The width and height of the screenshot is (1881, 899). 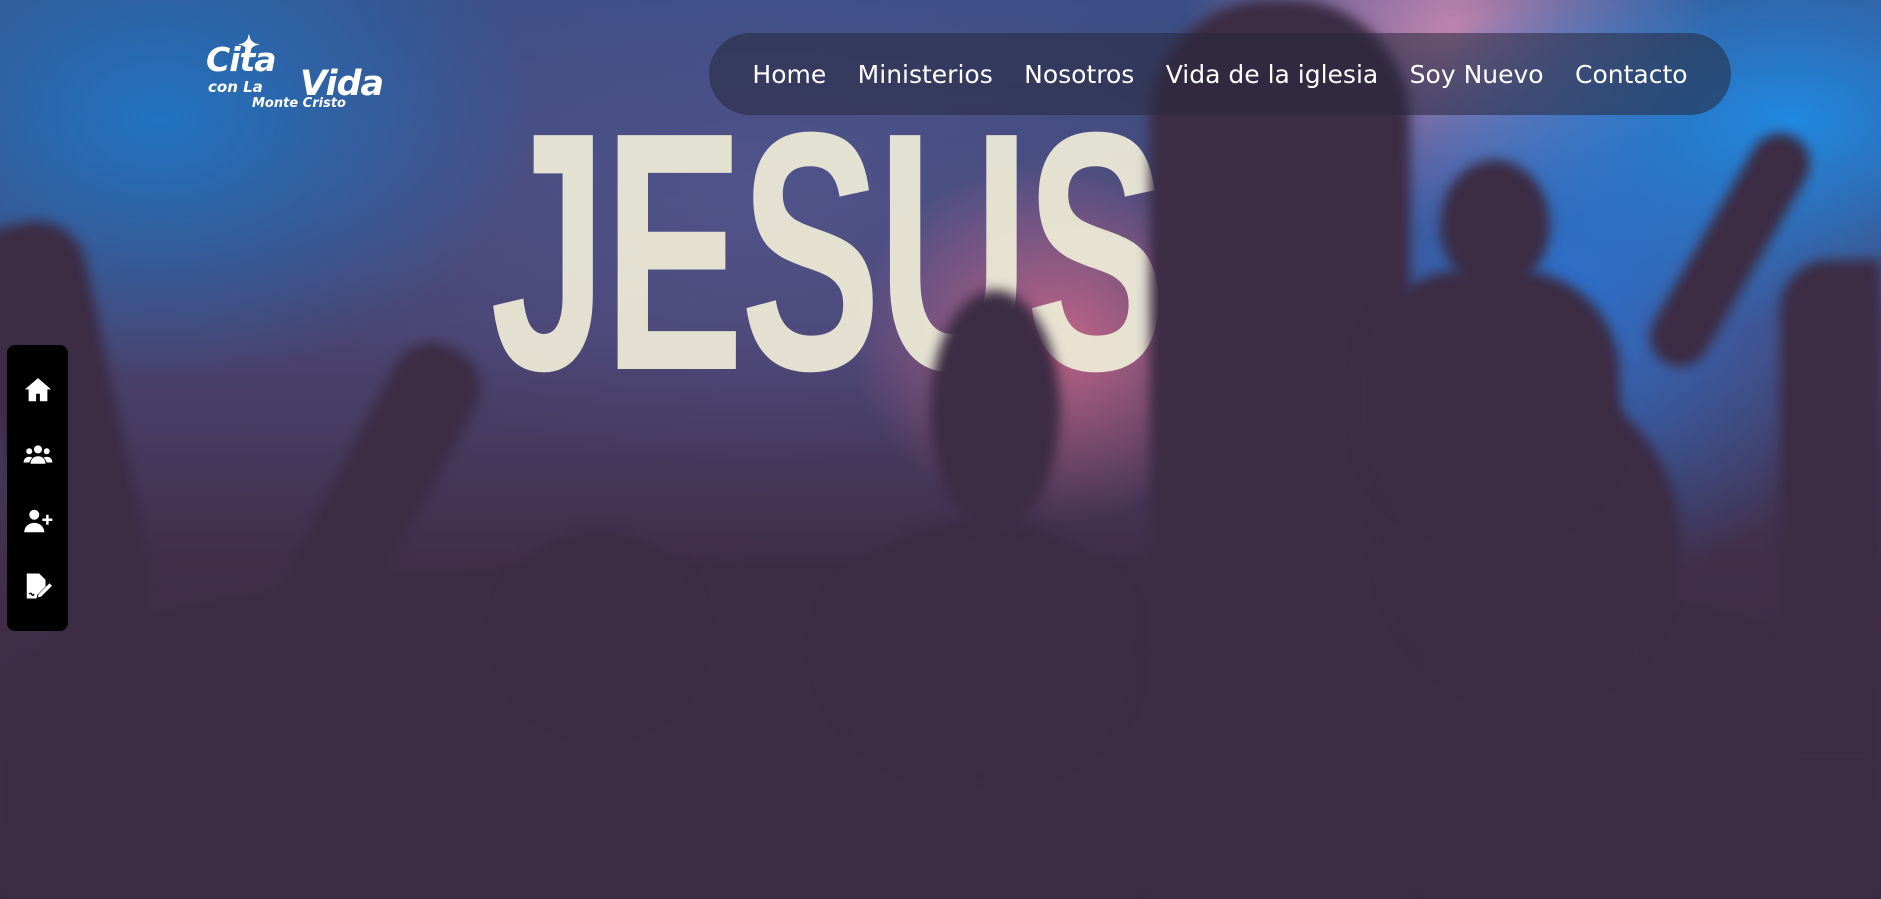 I want to click on nav-item-nosotros: Nosotros, so click(x=1079, y=74).